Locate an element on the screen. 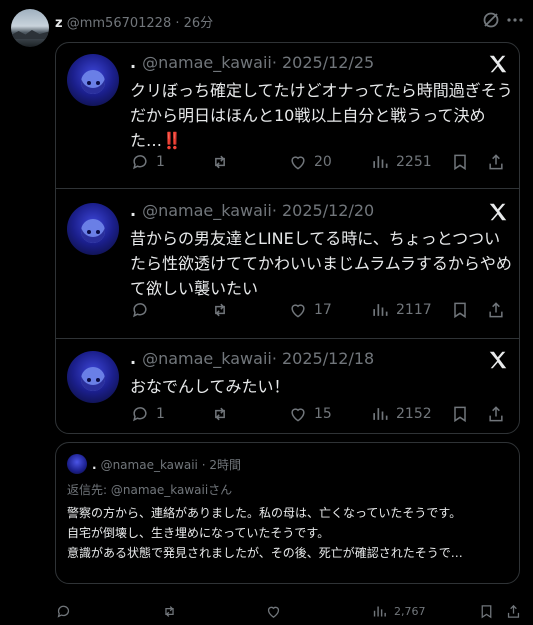 This screenshot has height=625, width=533. post-meta: . @namae_kawaii· 2025/12/25 is located at coordinates (252, 62).